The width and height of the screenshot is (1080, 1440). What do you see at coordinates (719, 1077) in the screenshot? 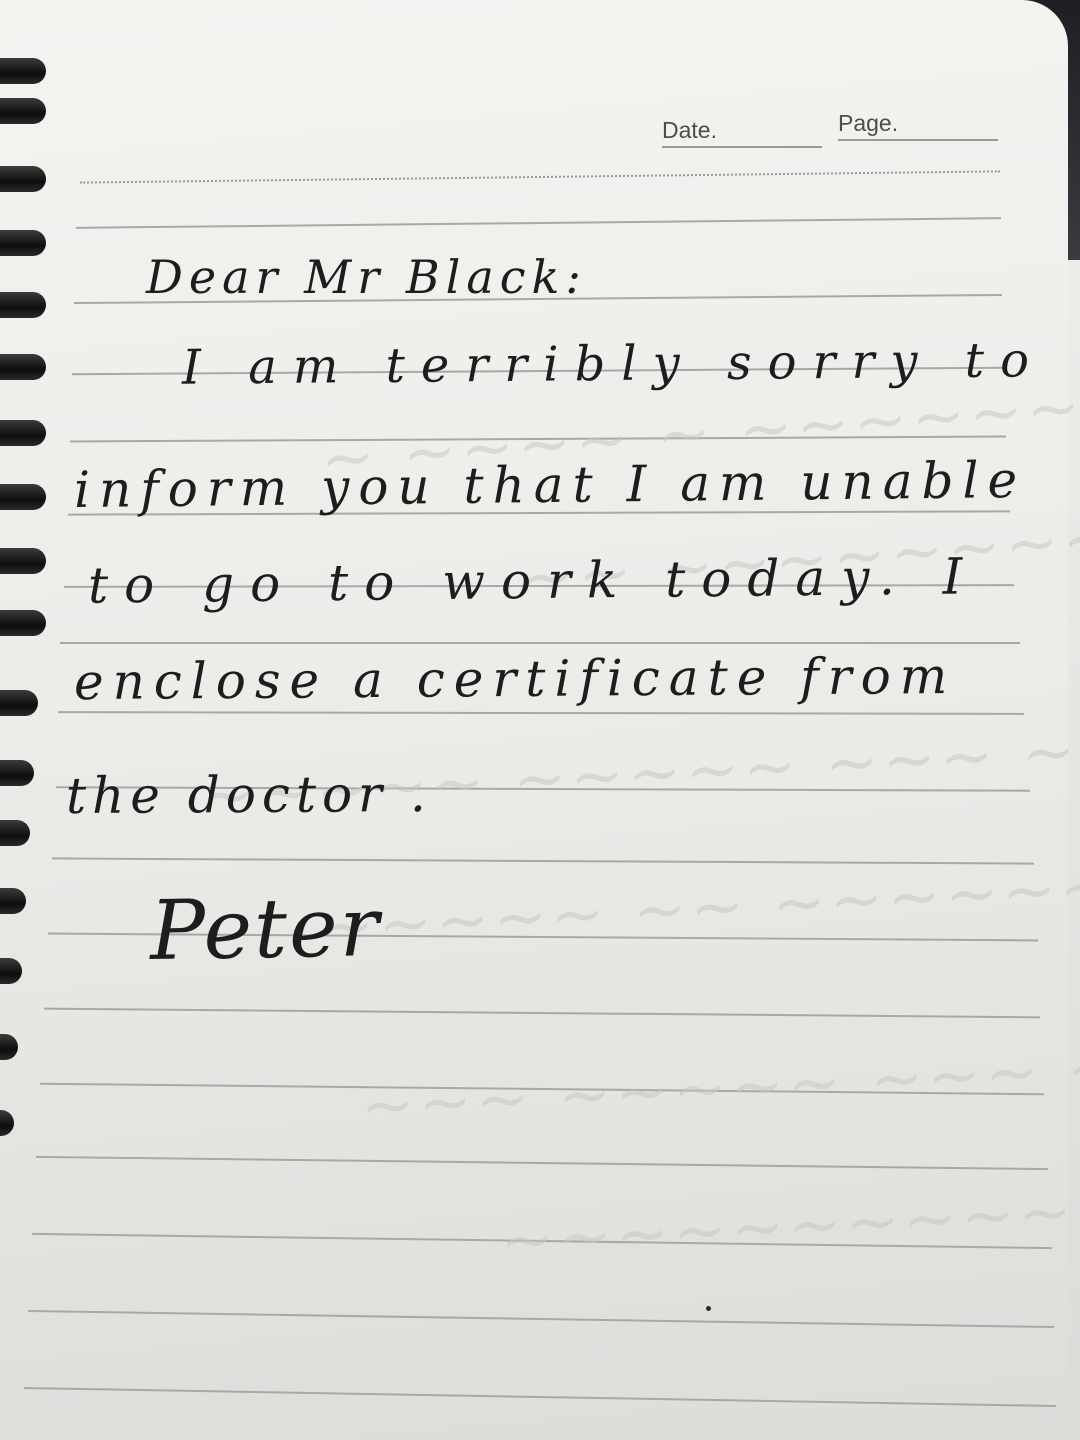
I see `show-through-ink: ~~~ ~~~~~ ~~~ ~~~~~~~~` at bounding box center [719, 1077].